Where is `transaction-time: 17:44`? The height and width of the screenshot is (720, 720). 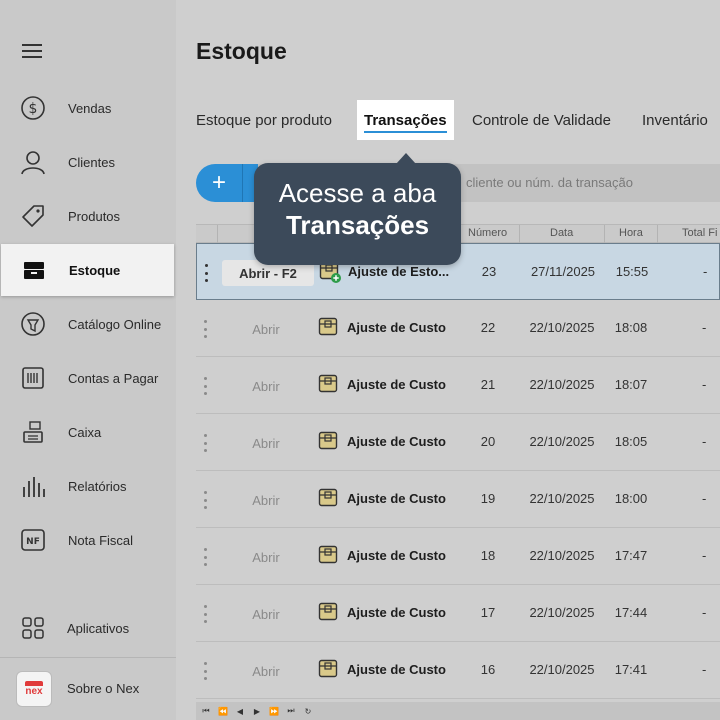
transaction-time: 17:44 is located at coordinates (631, 612).